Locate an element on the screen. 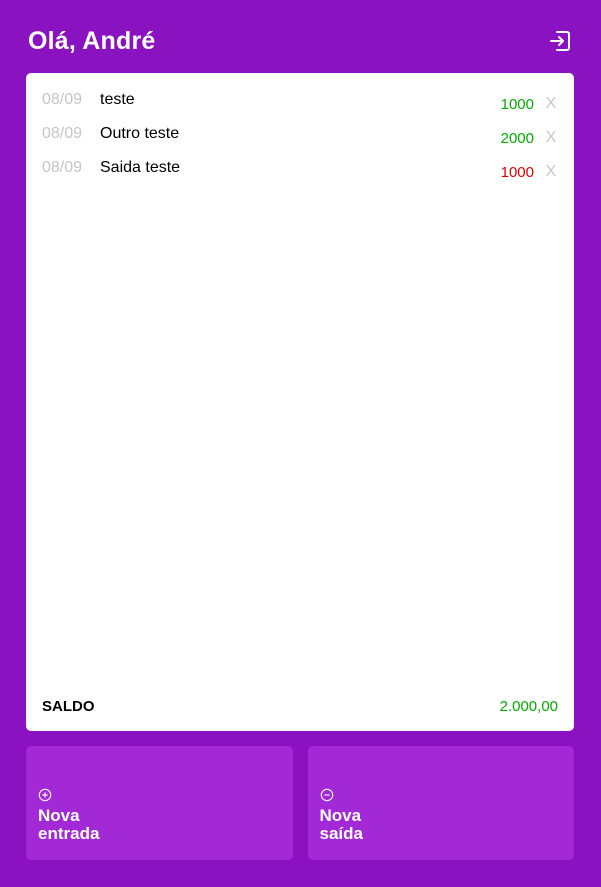 Image resolution: width=601 pixels, height=887 pixels. record-row: 08/09 Saida teste 1000 X is located at coordinates (300, 176).